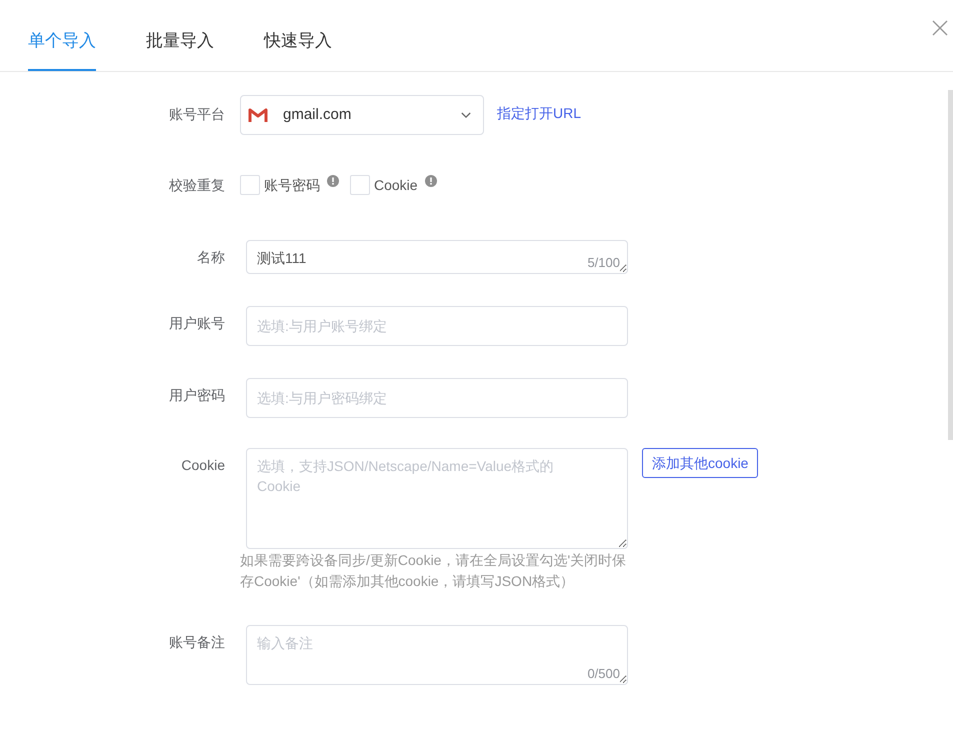  Describe the element at coordinates (180, 49) in the screenshot. I see `tab: 批量导入` at that location.